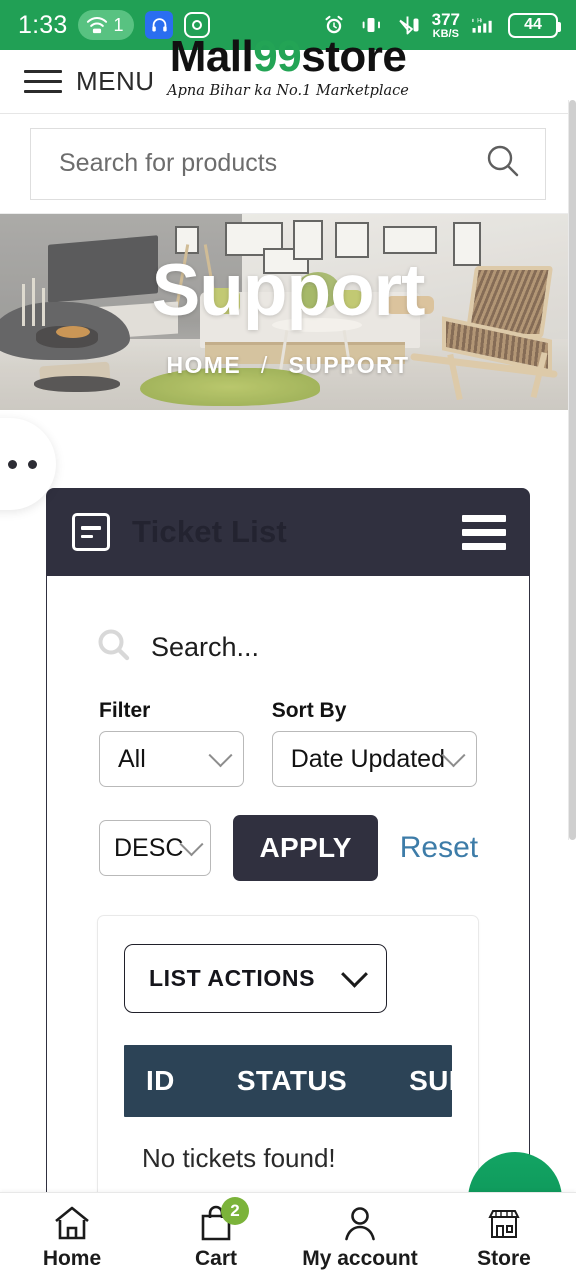 The width and height of the screenshot is (576, 1280). What do you see at coordinates (168, 163) in the screenshot?
I see `search-placeholder: Search for products` at bounding box center [168, 163].